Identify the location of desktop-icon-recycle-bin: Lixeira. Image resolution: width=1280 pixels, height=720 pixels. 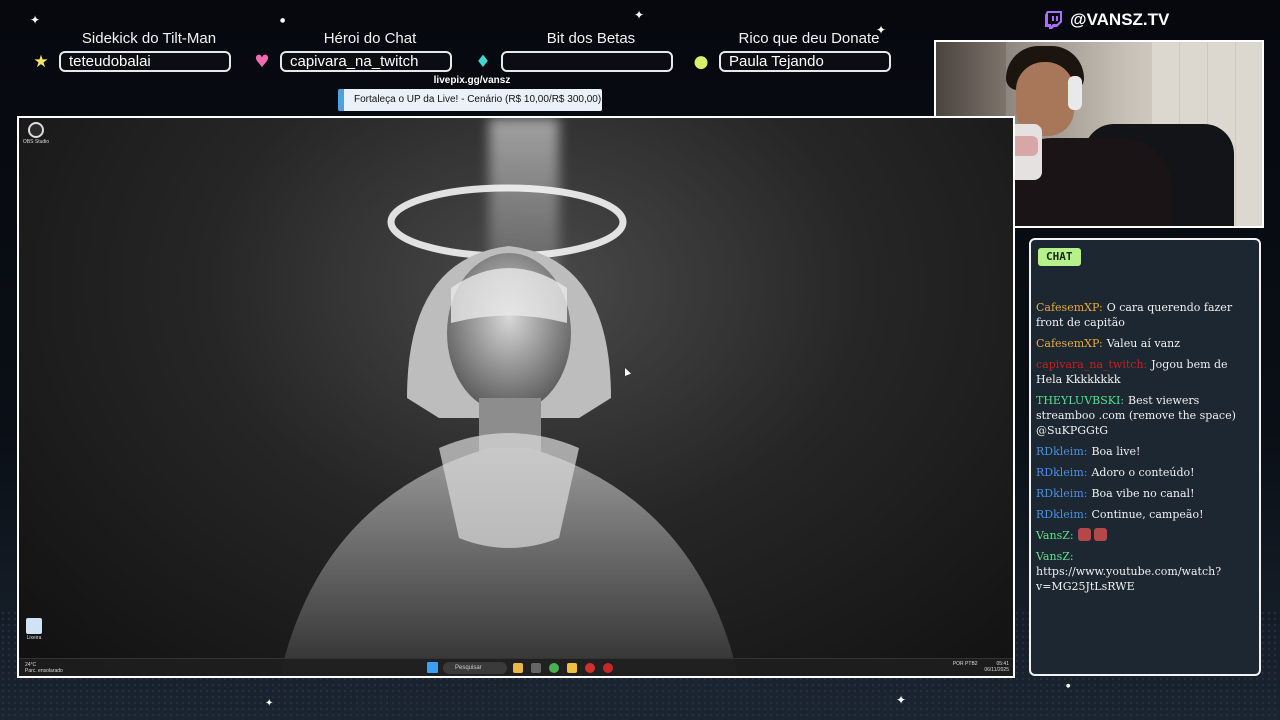
(34, 629).